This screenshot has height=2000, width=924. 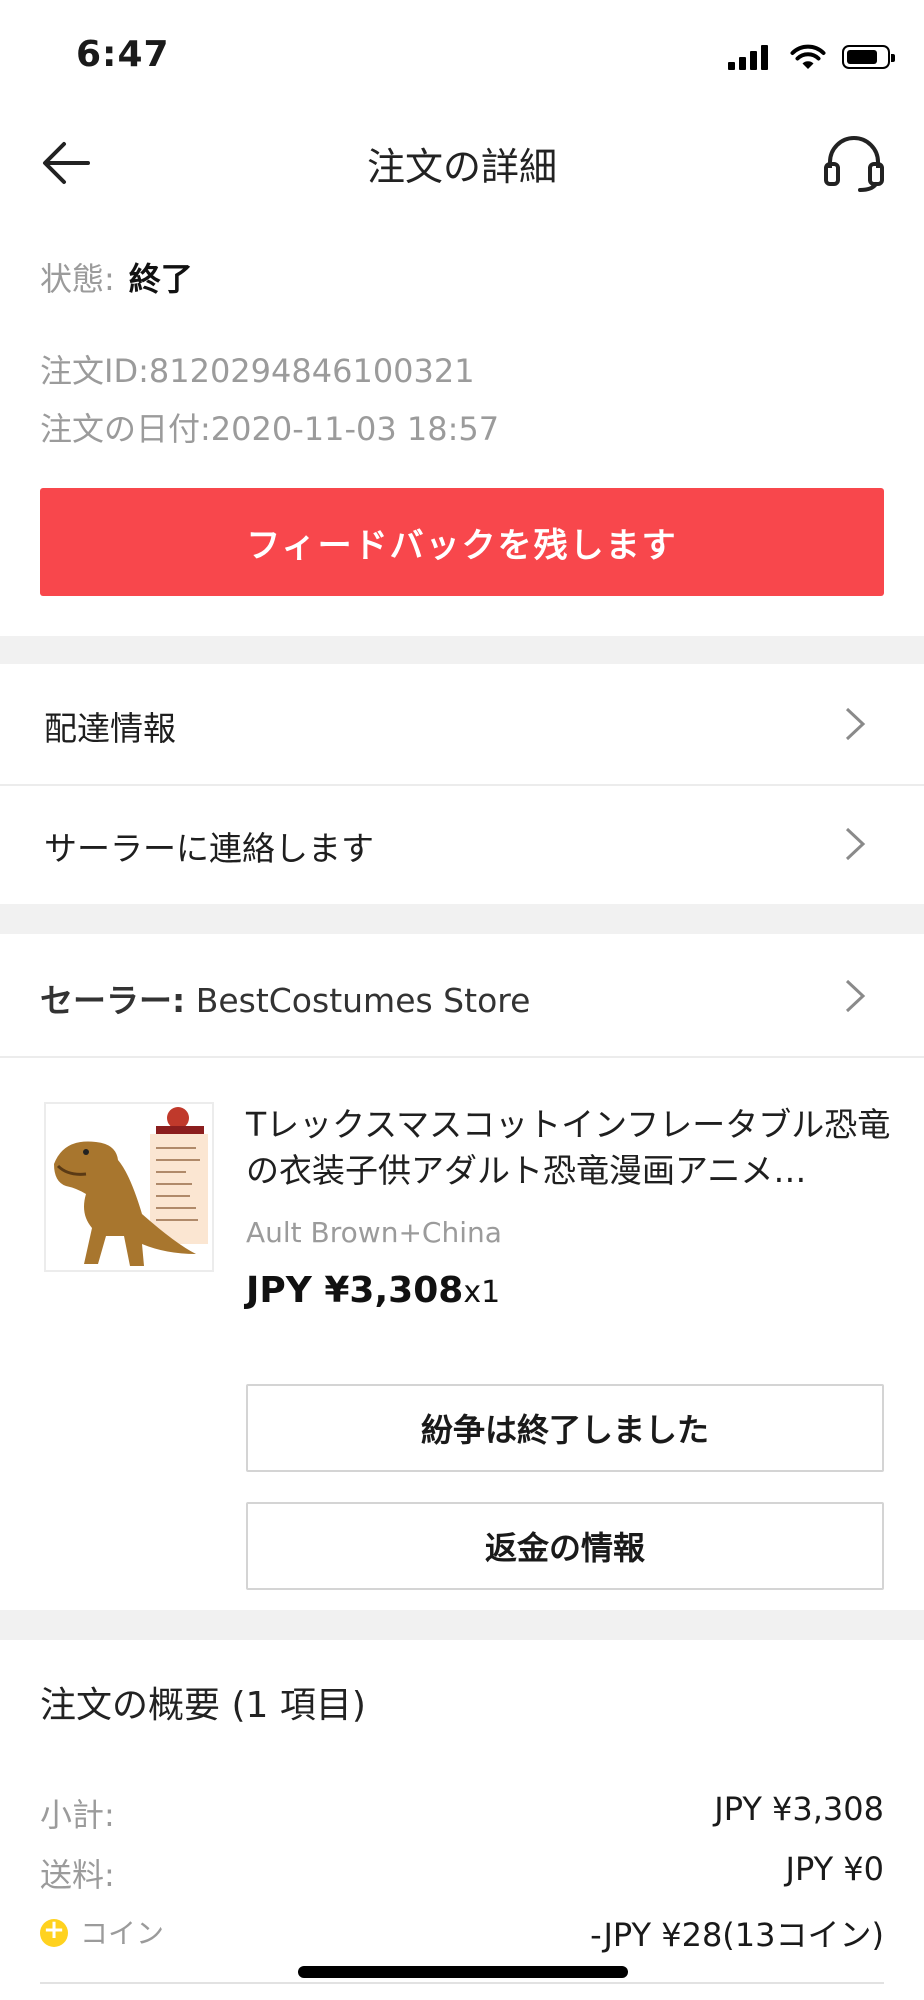 What do you see at coordinates (203, 1705) in the screenshot?
I see `order-summary-title: 注文の概要 (1 項目)` at bounding box center [203, 1705].